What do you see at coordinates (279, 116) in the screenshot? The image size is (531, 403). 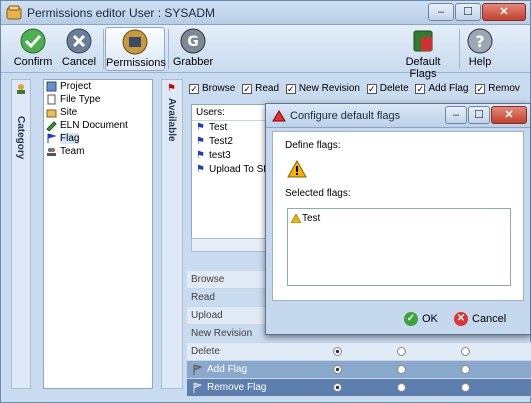 I see `dialog-app-icon` at bounding box center [279, 116].